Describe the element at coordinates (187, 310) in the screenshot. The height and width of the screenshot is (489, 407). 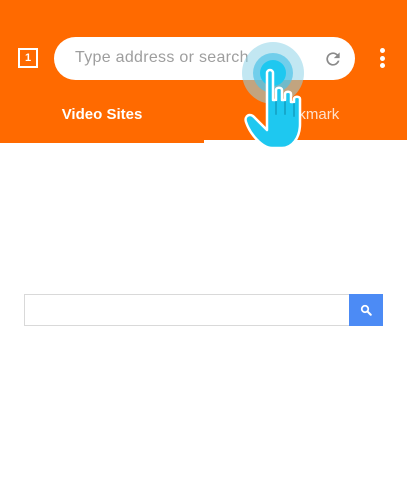
I see `search-input` at that location.